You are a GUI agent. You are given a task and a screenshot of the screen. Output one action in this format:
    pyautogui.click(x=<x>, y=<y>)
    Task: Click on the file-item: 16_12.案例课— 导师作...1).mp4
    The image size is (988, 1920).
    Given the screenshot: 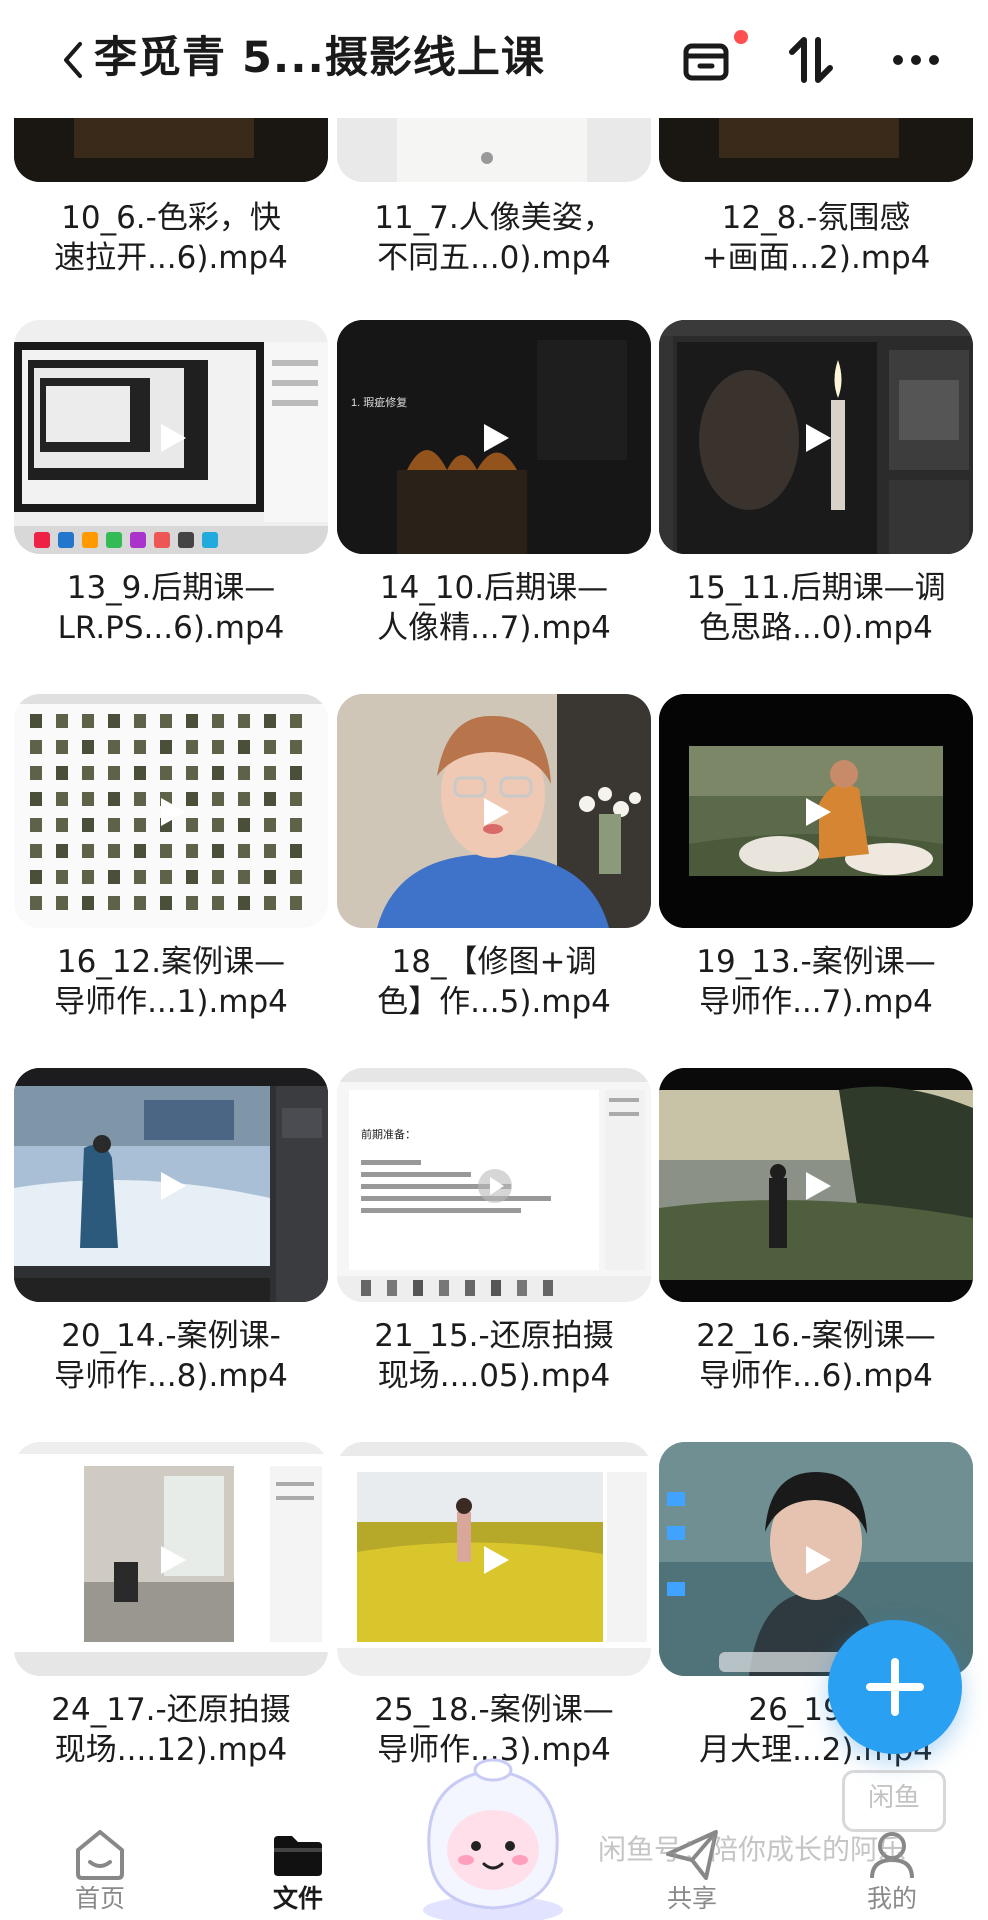 What is the action you would take?
    pyautogui.click(x=171, y=882)
    